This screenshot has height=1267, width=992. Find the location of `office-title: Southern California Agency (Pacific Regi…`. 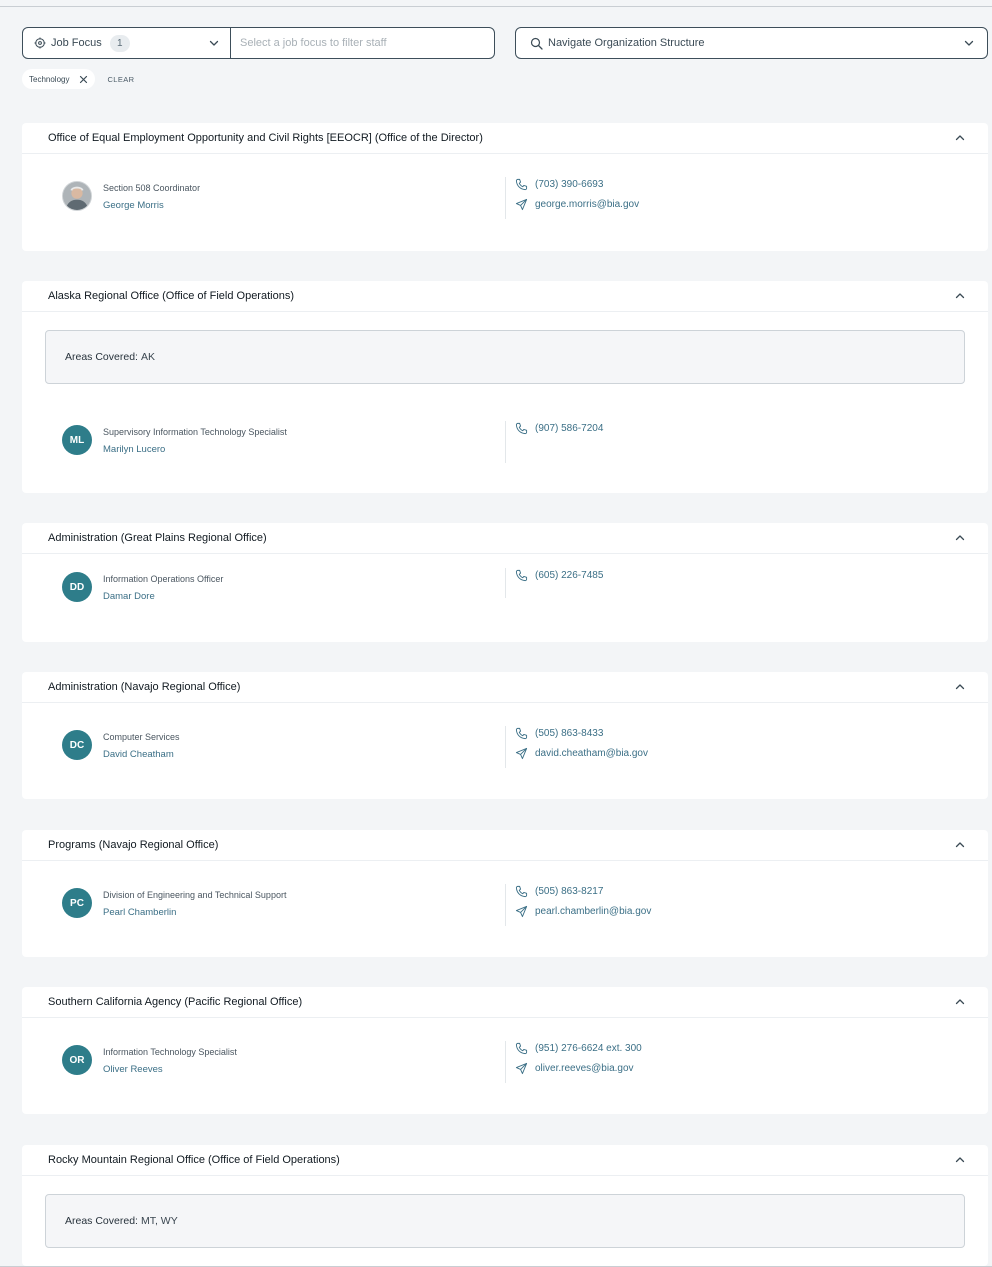

office-title: Southern California Agency (Pacific Regi… is located at coordinates (175, 1002).